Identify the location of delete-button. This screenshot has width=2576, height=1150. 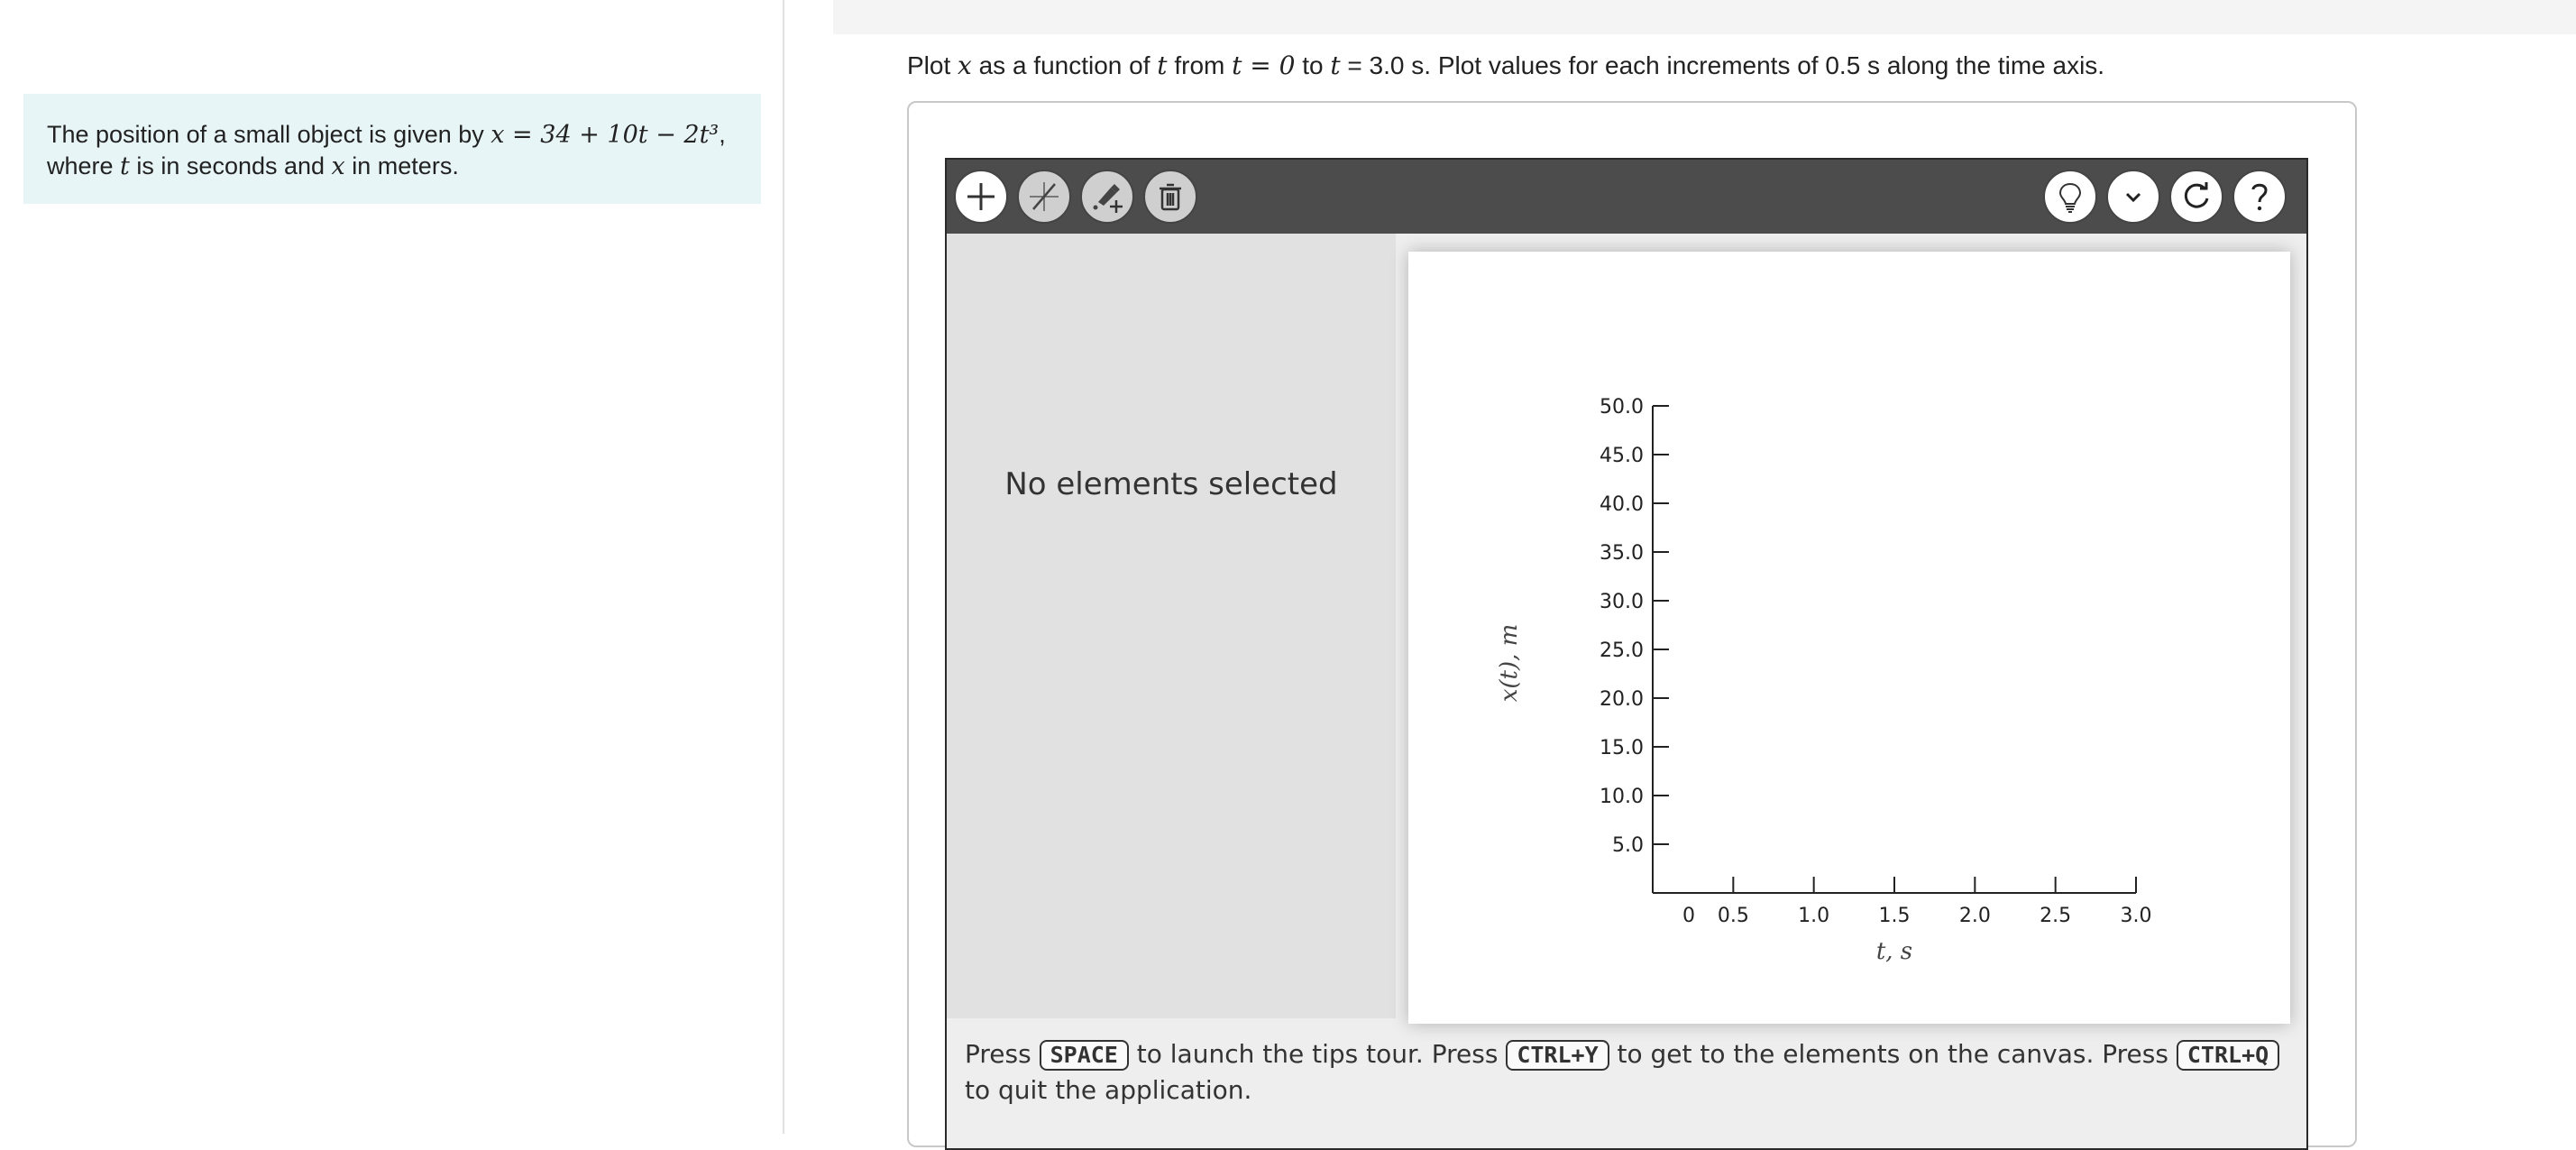
(1170, 197).